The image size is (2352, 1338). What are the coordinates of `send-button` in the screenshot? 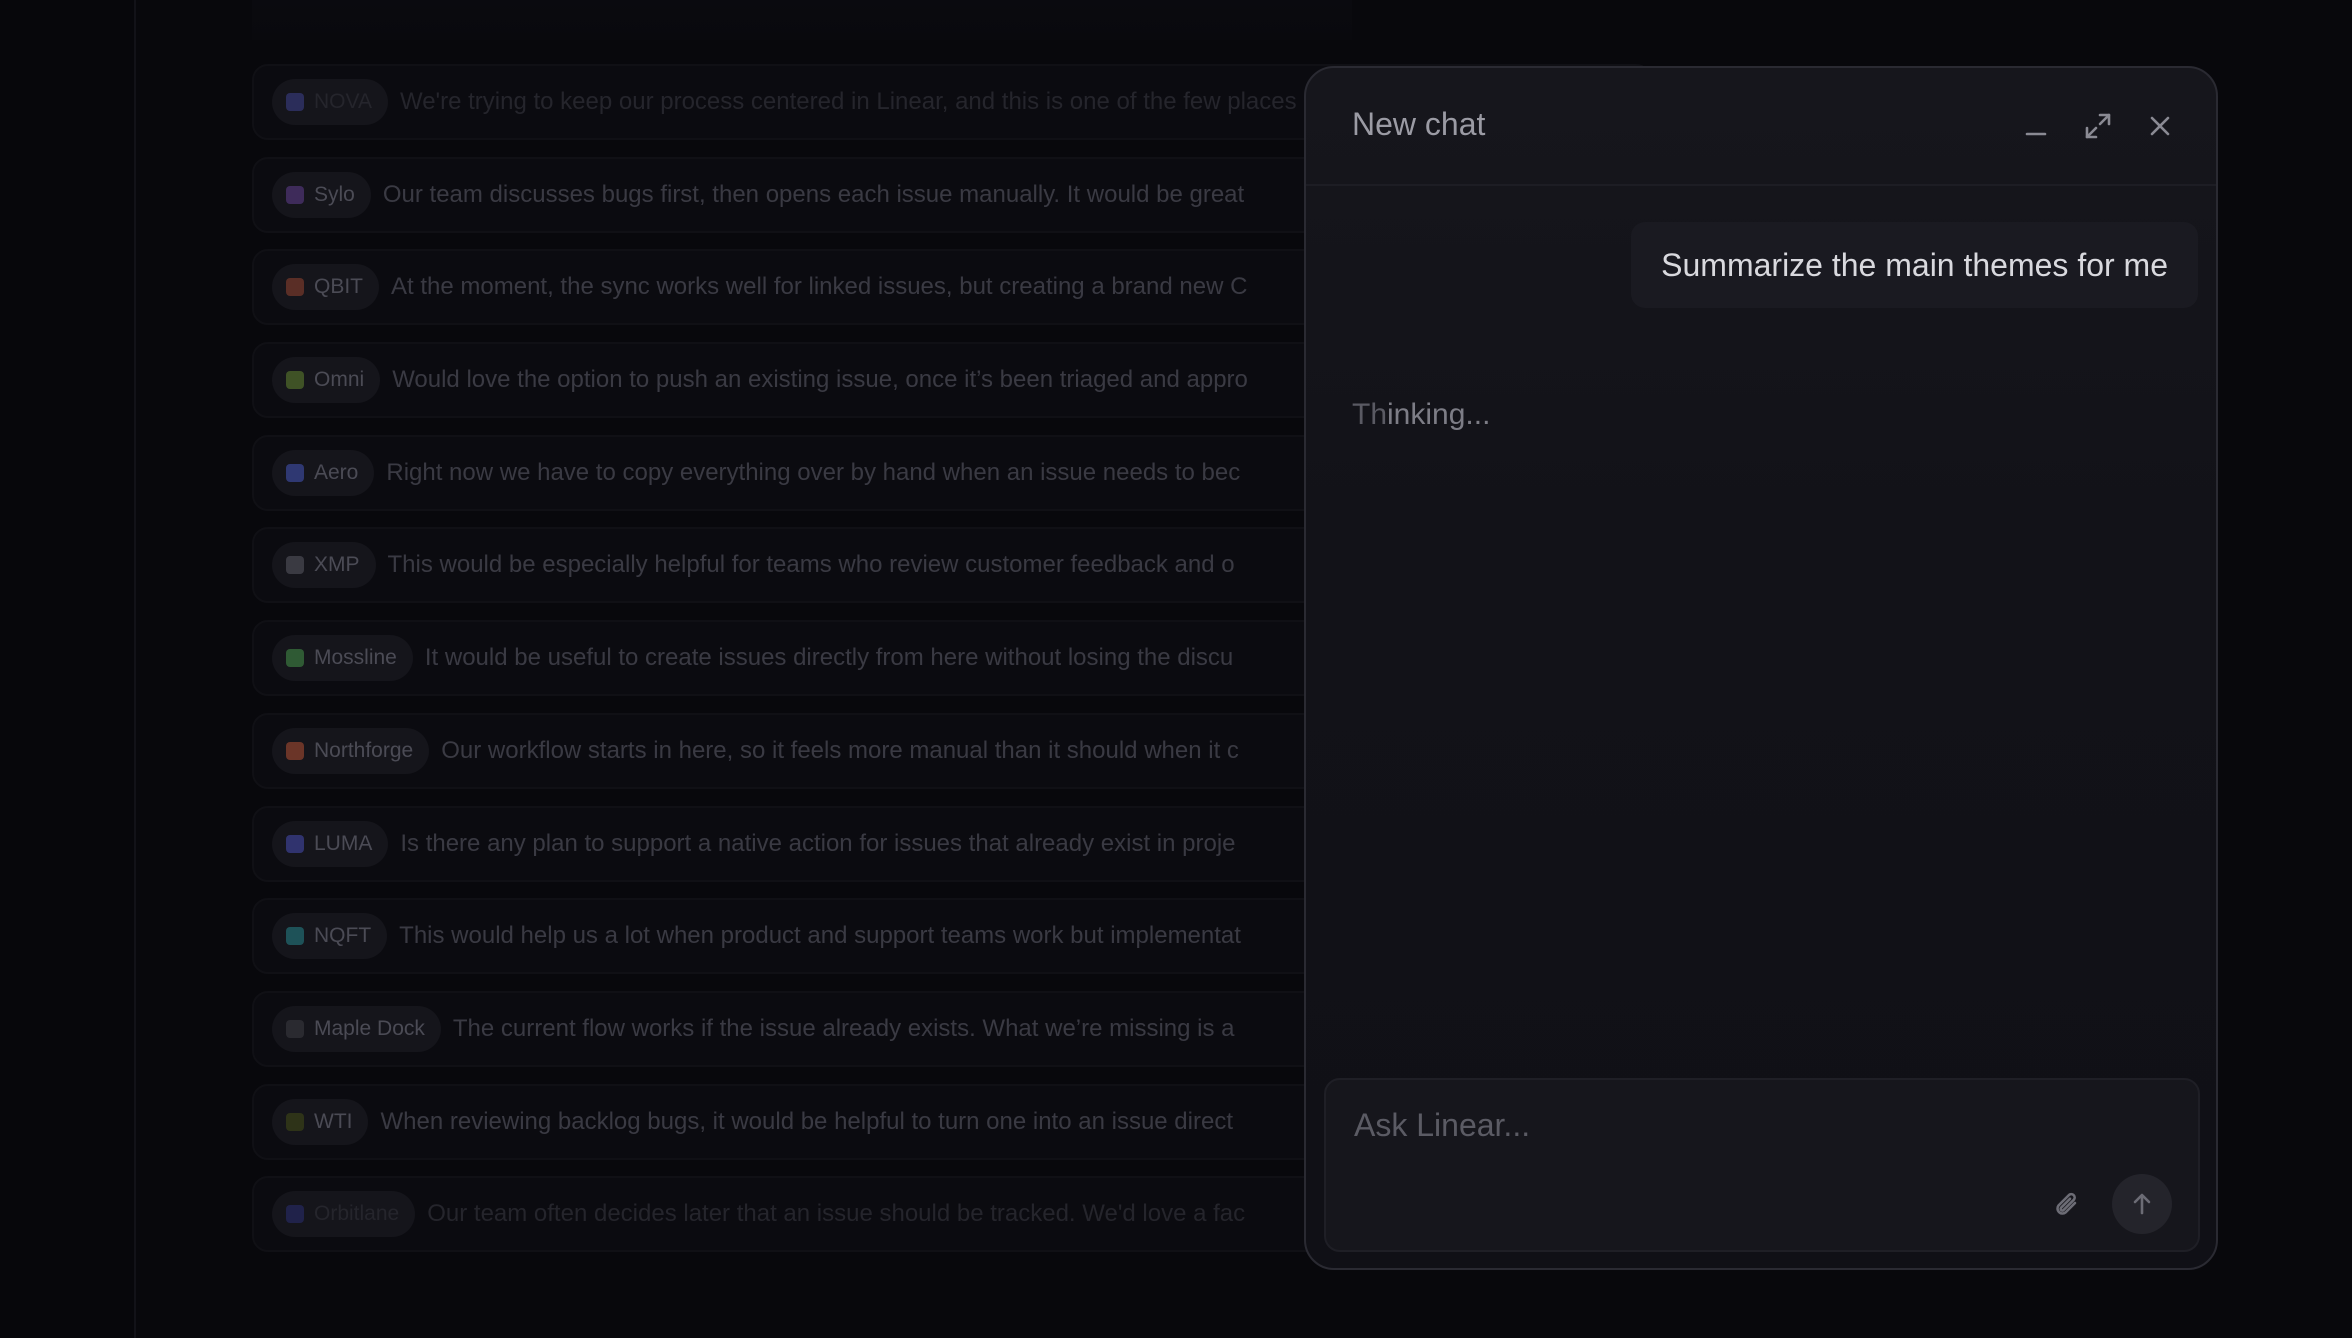 It's located at (2142, 1204).